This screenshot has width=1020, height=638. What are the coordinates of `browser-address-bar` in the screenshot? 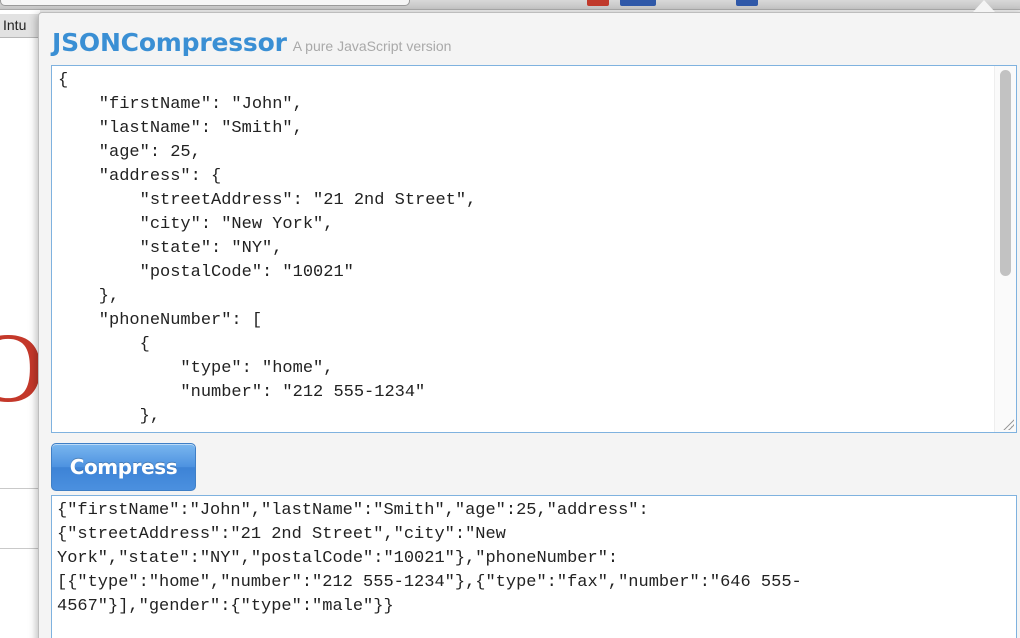 It's located at (205, 3).